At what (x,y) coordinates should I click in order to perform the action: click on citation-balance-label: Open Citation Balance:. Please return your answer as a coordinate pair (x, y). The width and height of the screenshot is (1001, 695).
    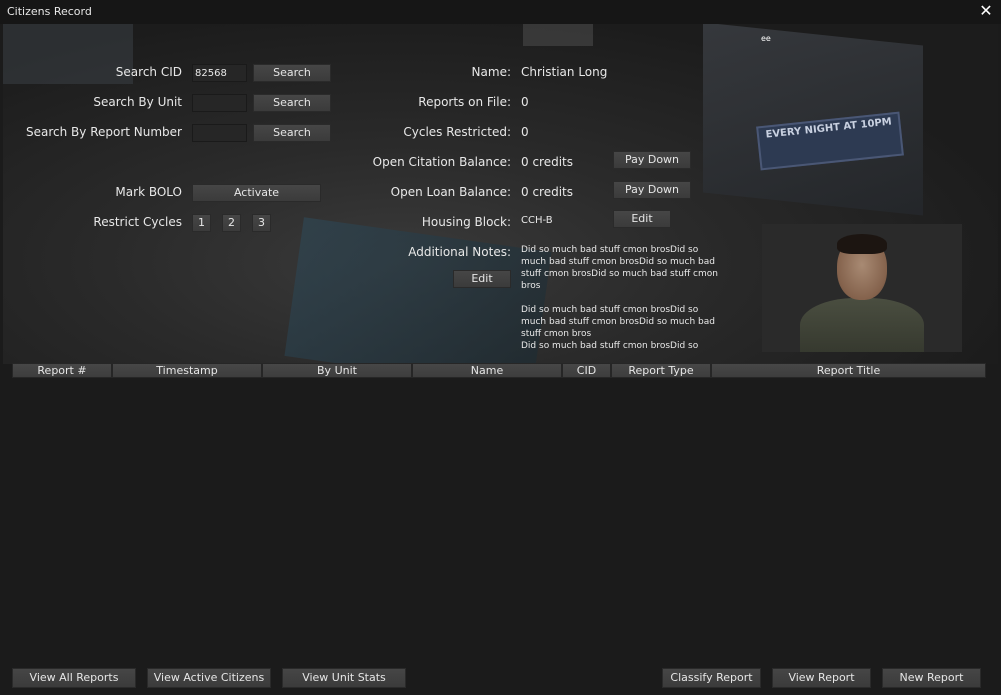
    Looking at the image, I should click on (441, 162).